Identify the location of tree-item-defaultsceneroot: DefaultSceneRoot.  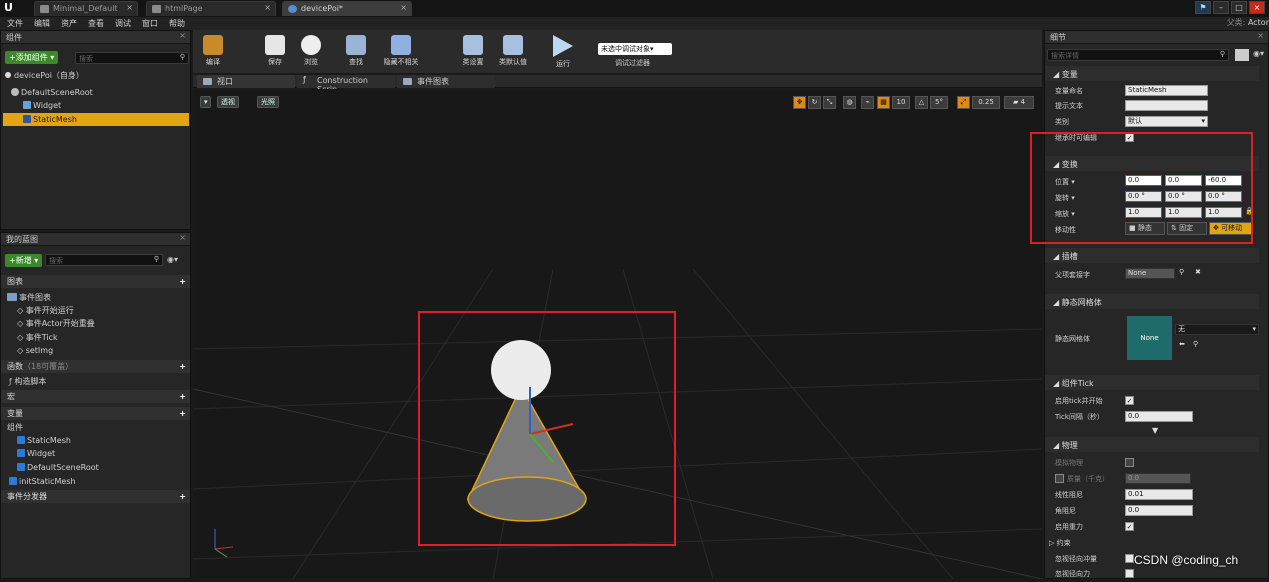
(100, 92).